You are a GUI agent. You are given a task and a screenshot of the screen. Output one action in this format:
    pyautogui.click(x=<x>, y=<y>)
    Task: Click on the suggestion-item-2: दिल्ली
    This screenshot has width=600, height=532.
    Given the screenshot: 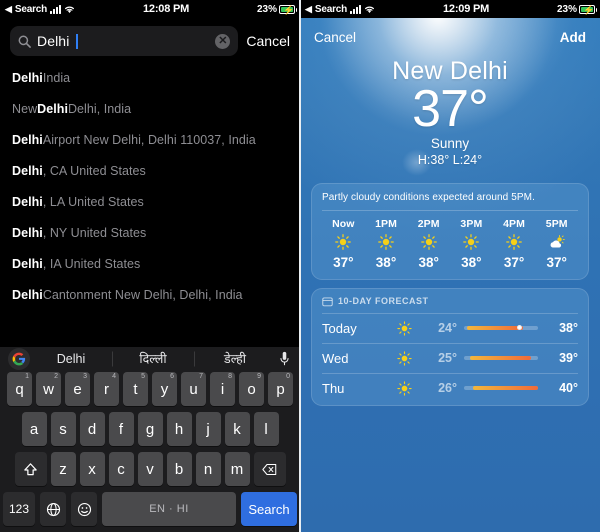 What is the action you would take?
    pyautogui.click(x=153, y=358)
    